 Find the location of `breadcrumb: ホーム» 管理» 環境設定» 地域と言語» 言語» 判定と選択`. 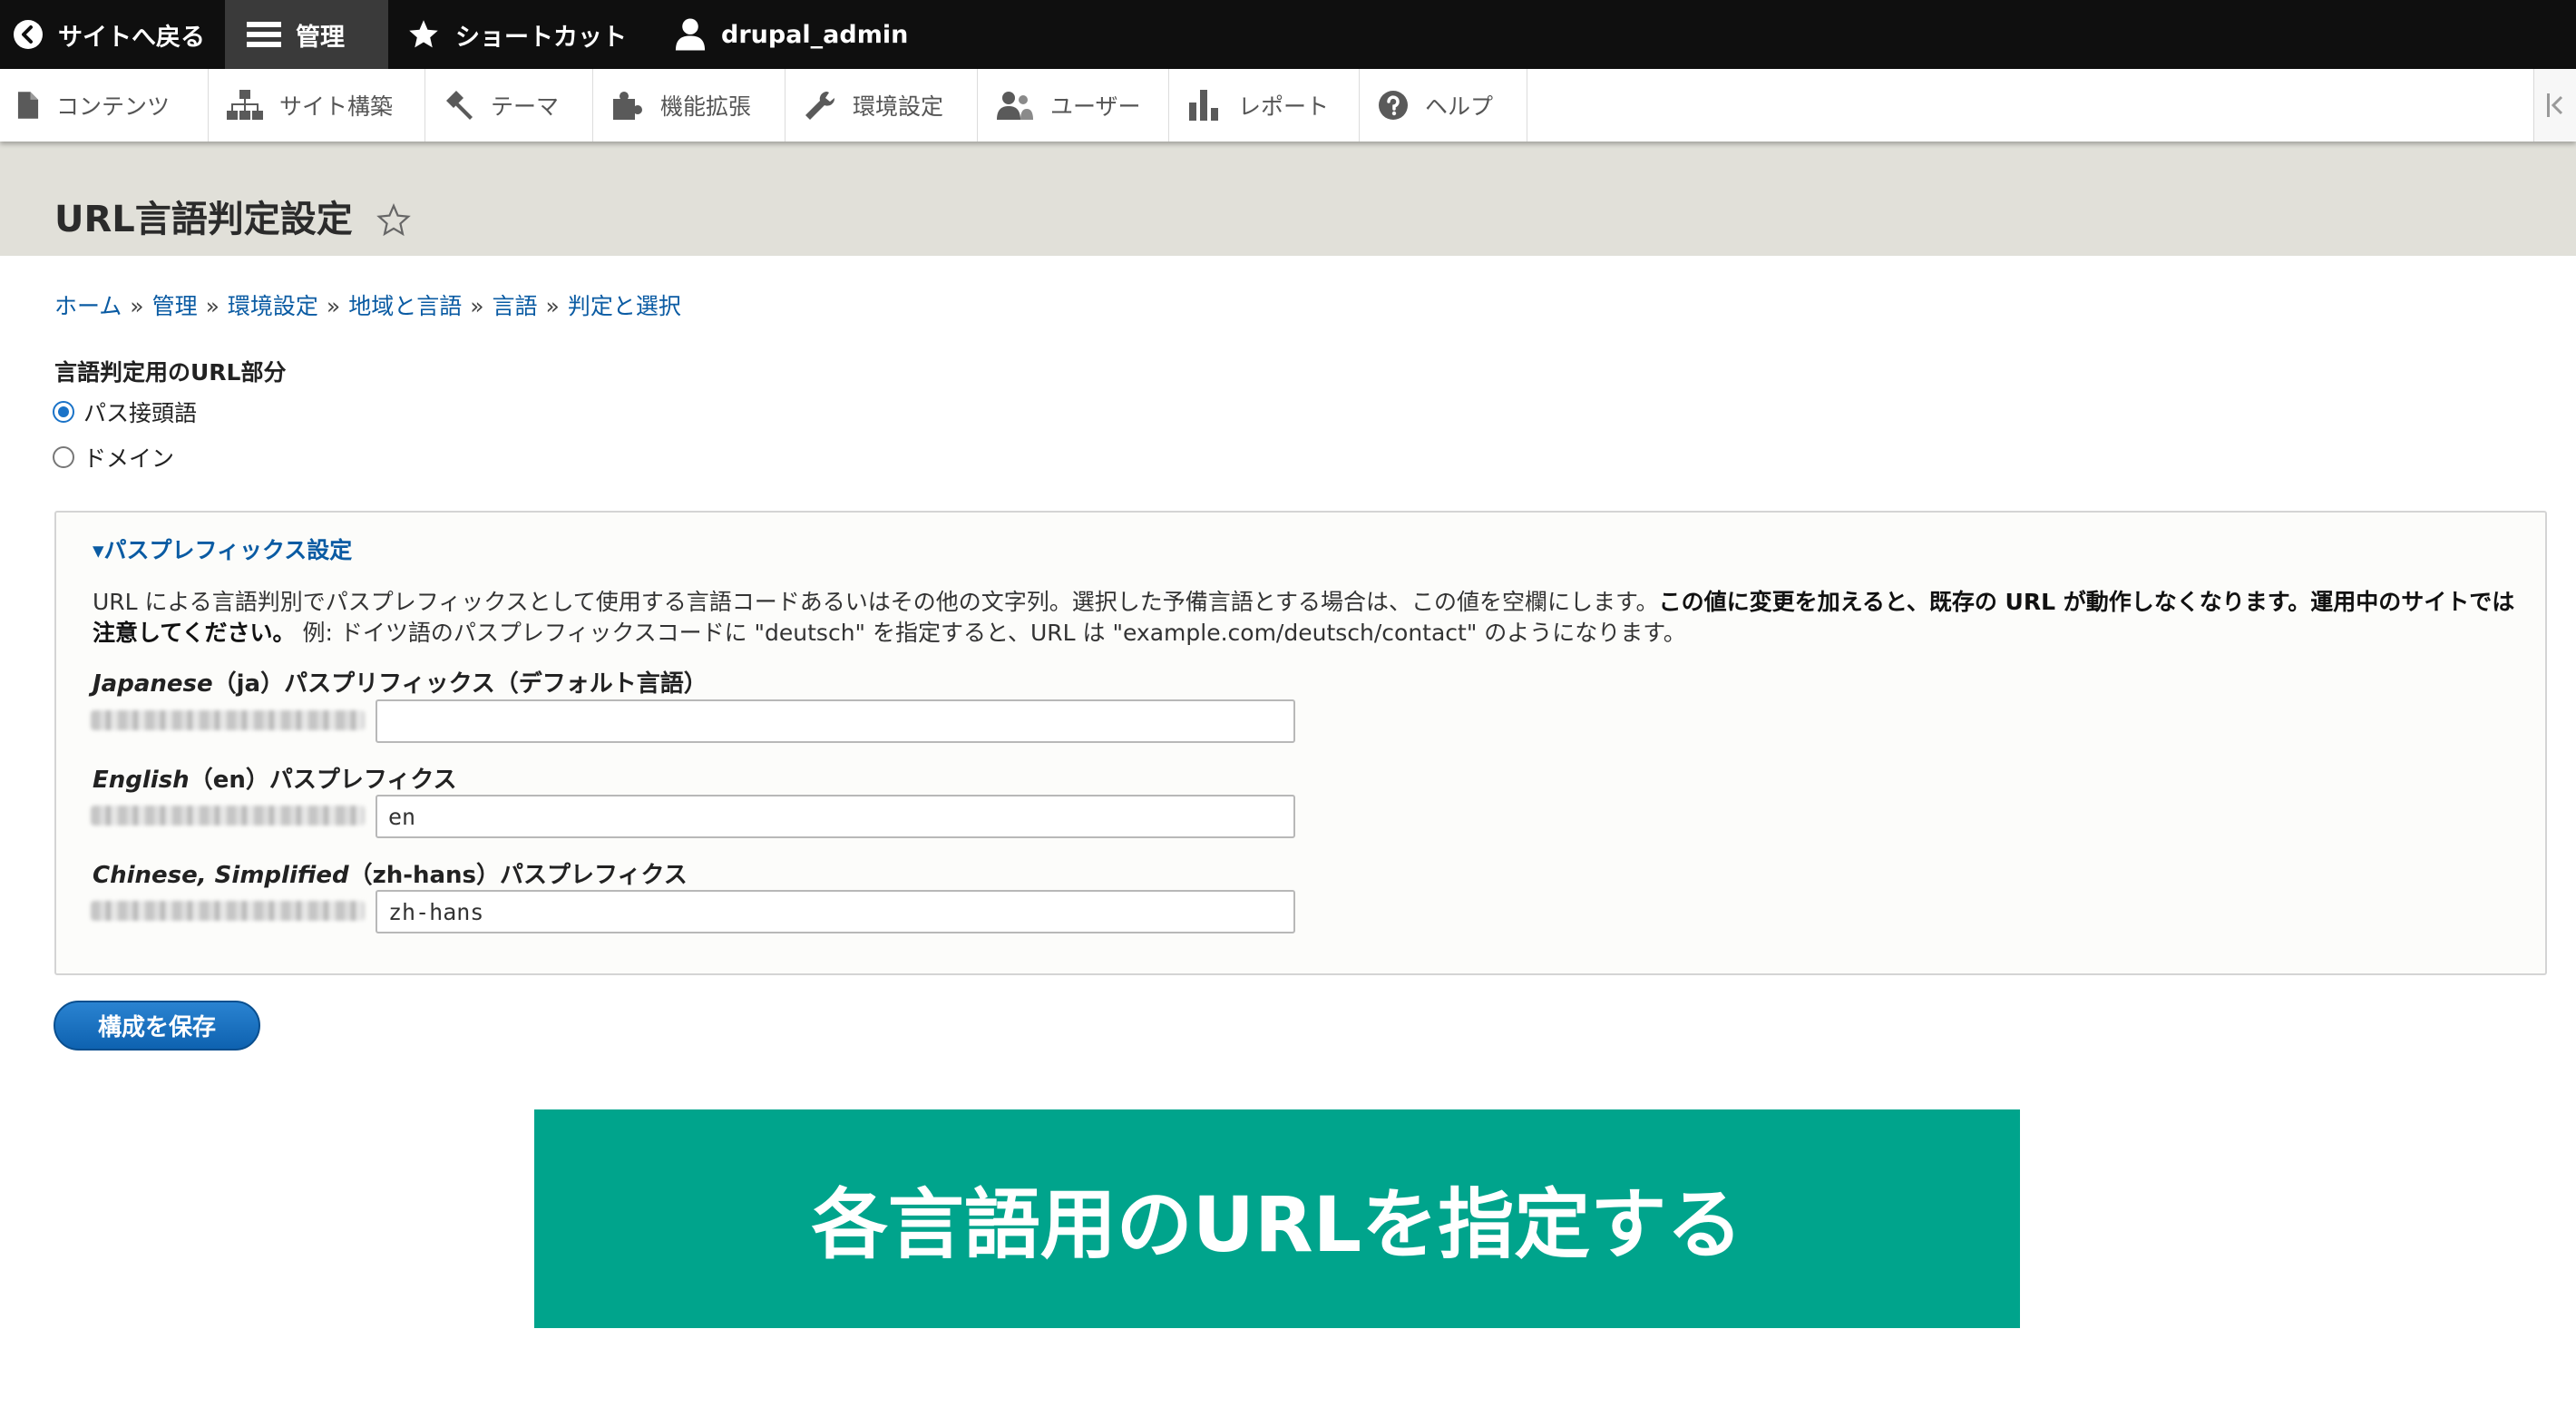

breadcrumb: ホーム» 管理» 環境設定» 地域と言語» 言語» 判定と選択 is located at coordinates (367, 306).